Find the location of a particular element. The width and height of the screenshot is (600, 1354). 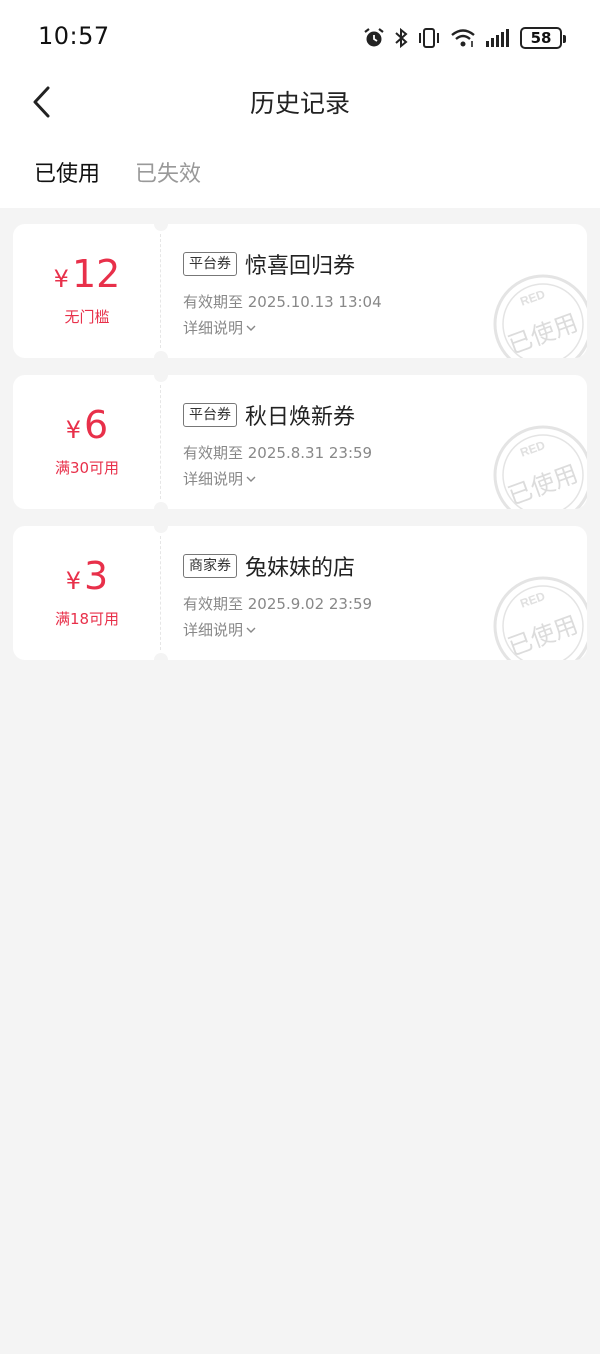

page-title: 历史记录 is located at coordinates (299, 103).